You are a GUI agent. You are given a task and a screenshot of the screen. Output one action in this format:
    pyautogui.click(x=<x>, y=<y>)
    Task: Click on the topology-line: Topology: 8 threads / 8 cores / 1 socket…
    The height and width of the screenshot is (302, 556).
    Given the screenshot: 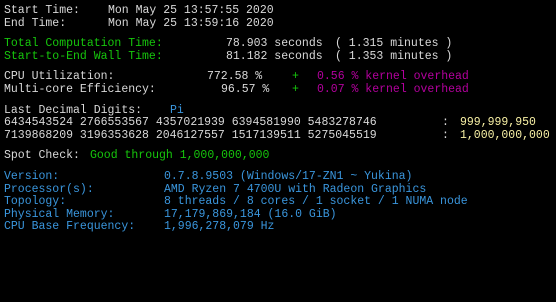 What is the action you would take?
    pyautogui.click(x=280, y=202)
    